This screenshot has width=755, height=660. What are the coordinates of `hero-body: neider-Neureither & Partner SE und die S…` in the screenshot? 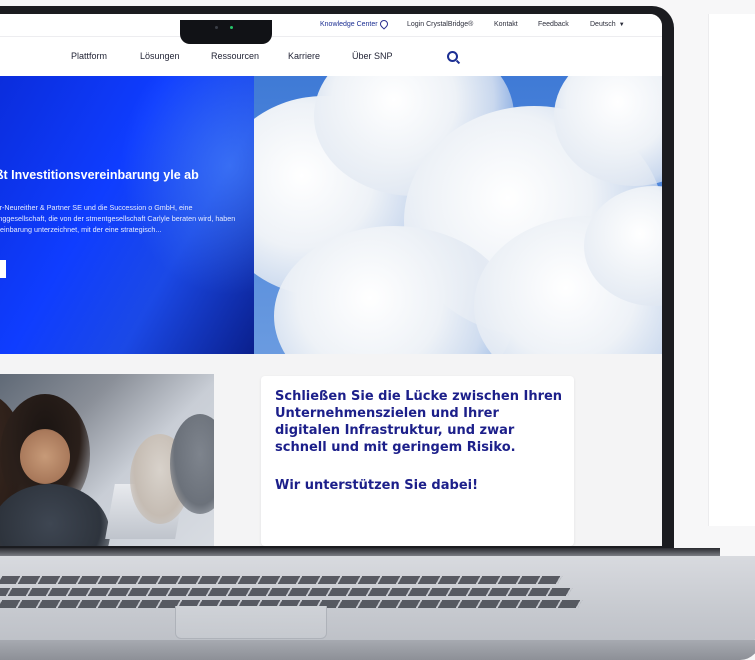 It's located at (118, 218).